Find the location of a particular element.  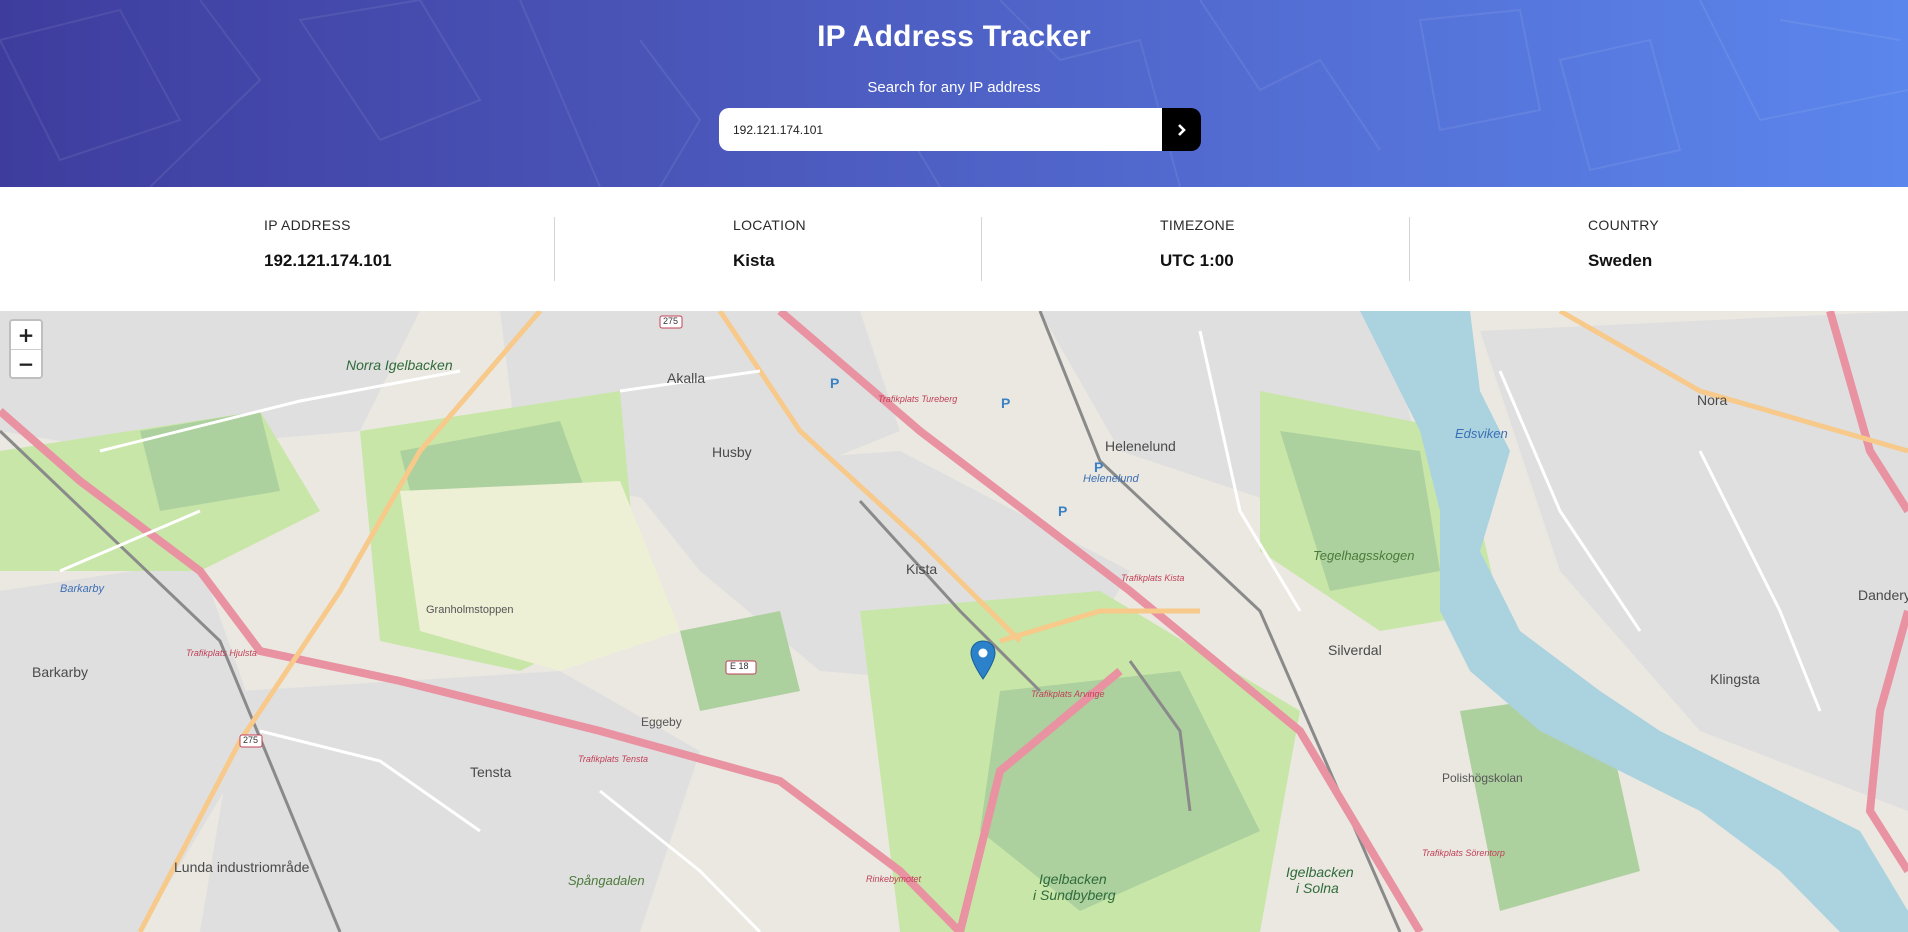

search-submit-button is located at coordinates (1181, 129).